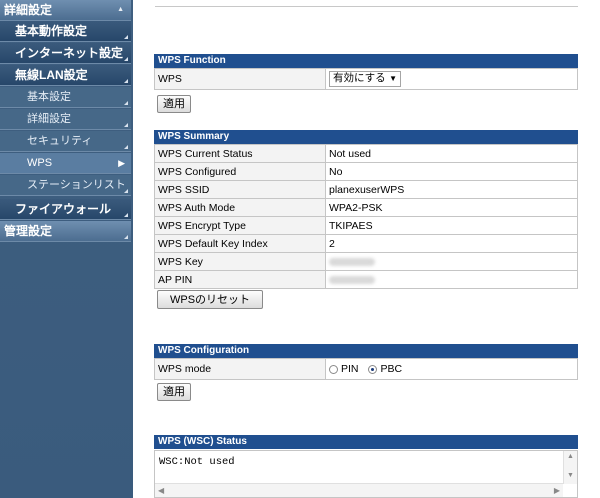  I want to click on sidebar-item-firewall: ファイアウォール, so click(65, 209).